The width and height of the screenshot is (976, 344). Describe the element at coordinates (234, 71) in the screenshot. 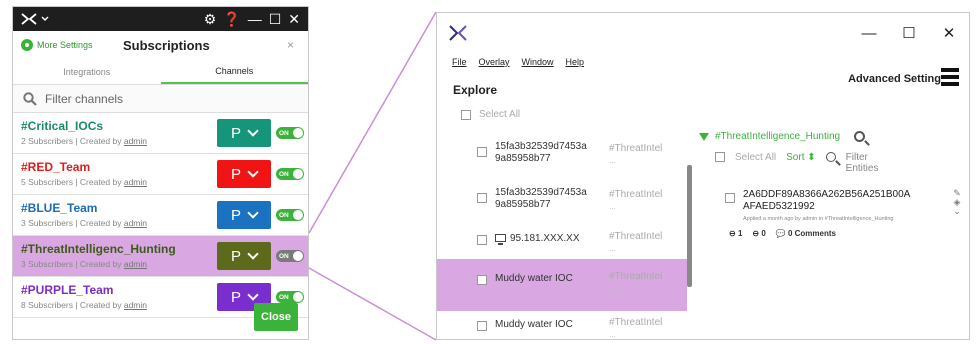

I see `tab-channels: Channels` at that location.